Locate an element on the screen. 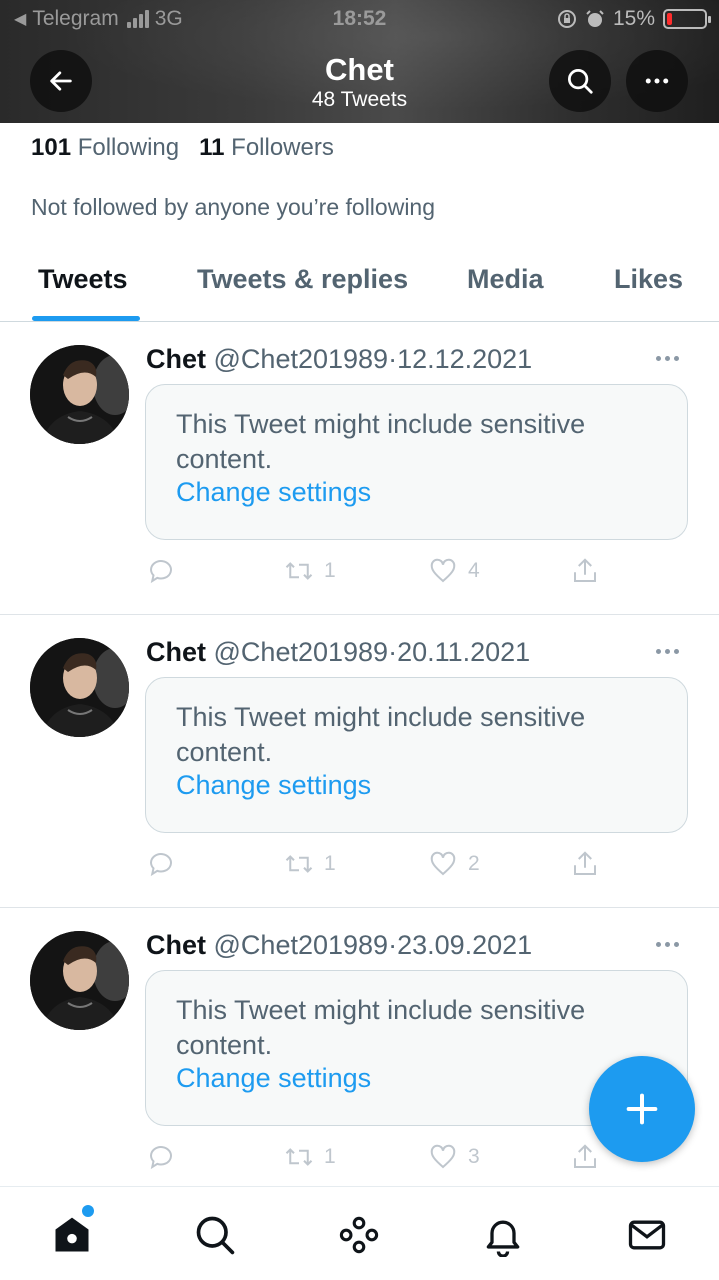  nav-search is located at coordinates (215, 1235).